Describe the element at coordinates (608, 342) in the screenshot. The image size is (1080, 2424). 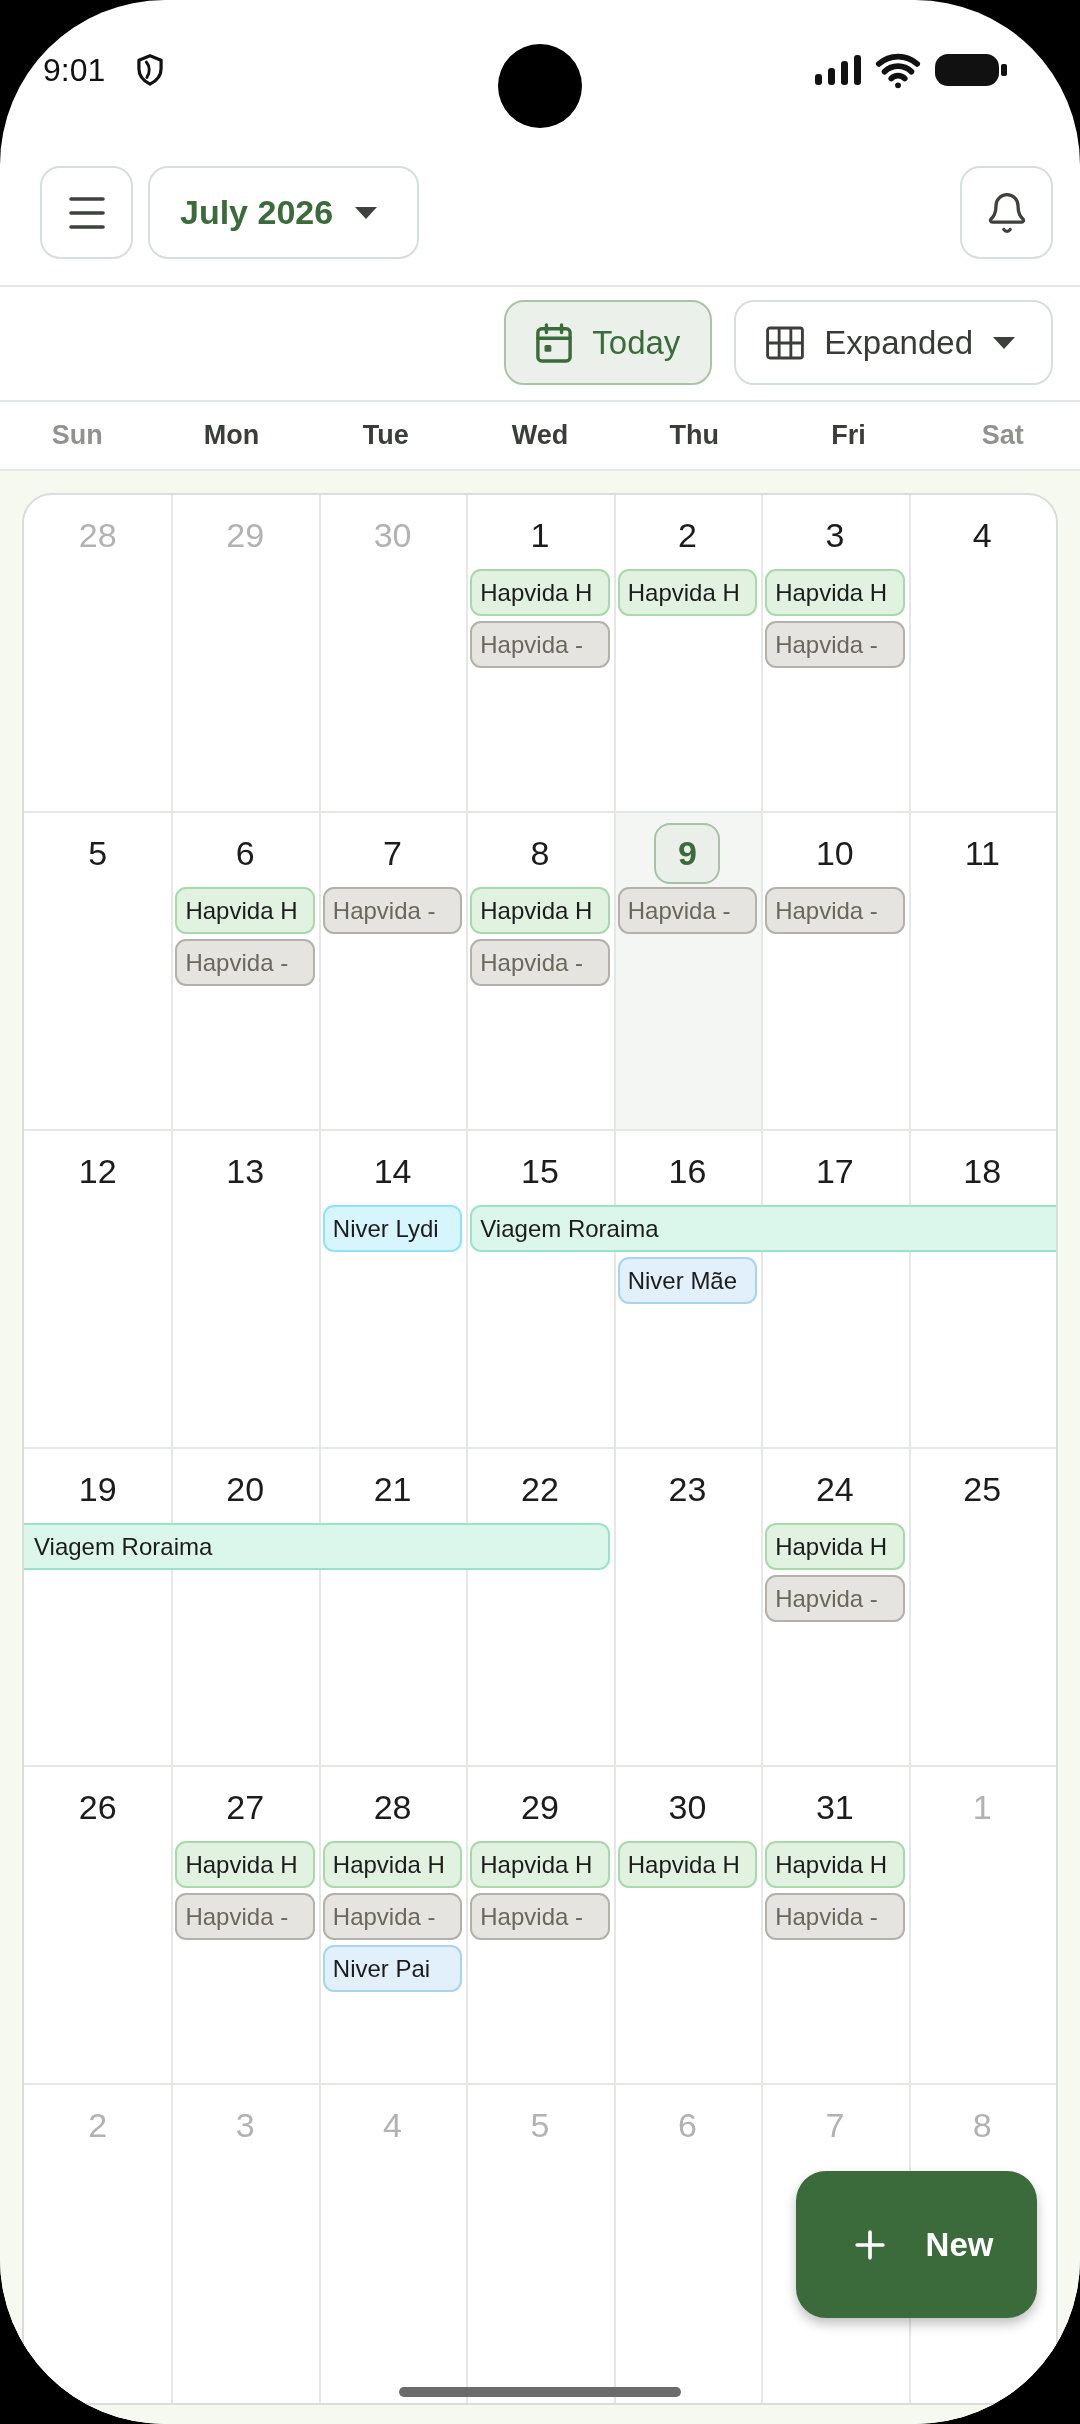
I see `today-button: Today` at that location.